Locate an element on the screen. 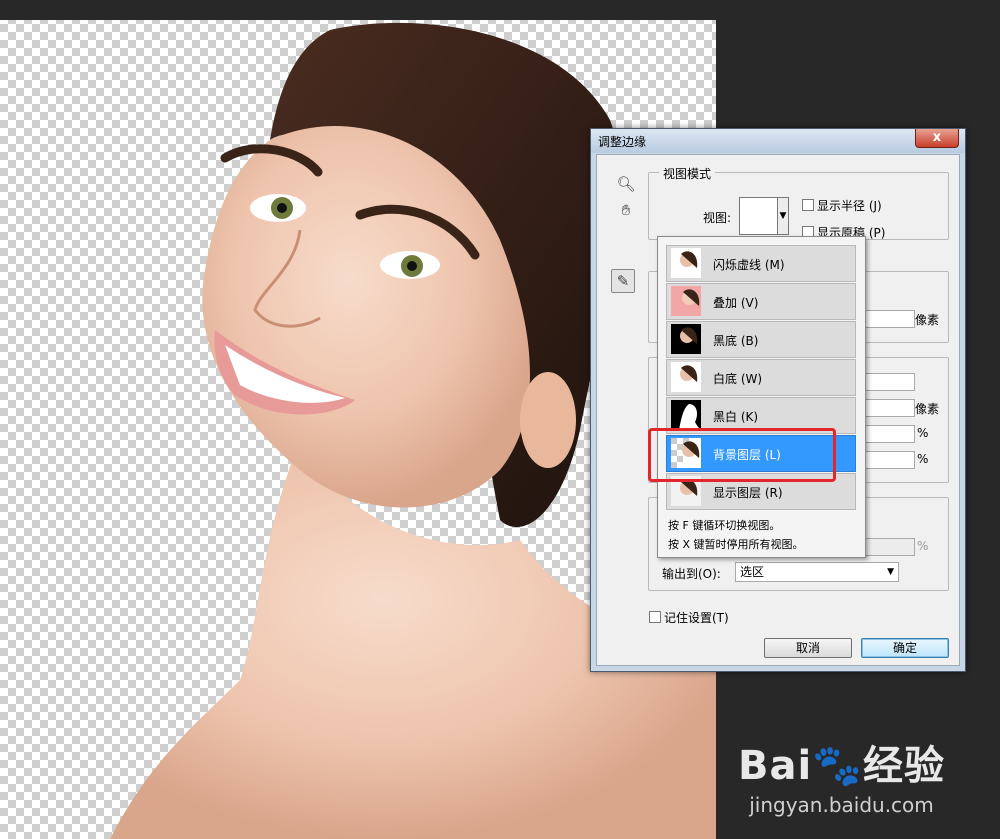 Image resolution: width=1000 pixels, height=839 pixels. remember-settings-box is located at coordinates (655, 617).